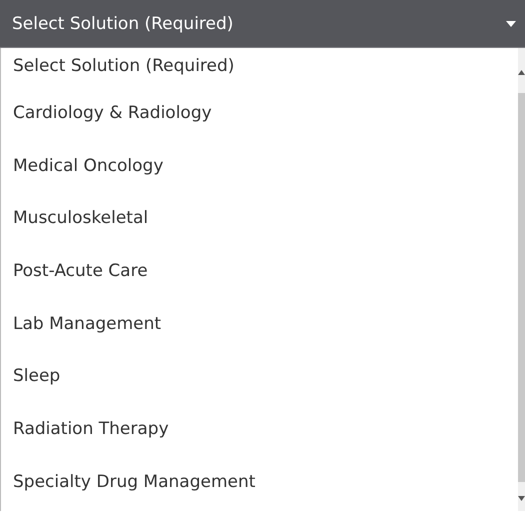 This screenshot has height=512, width=525. Describe the element at coordinates (259, 331) in the screenshot. I see `dropdown-option: Lab Management` at that location.